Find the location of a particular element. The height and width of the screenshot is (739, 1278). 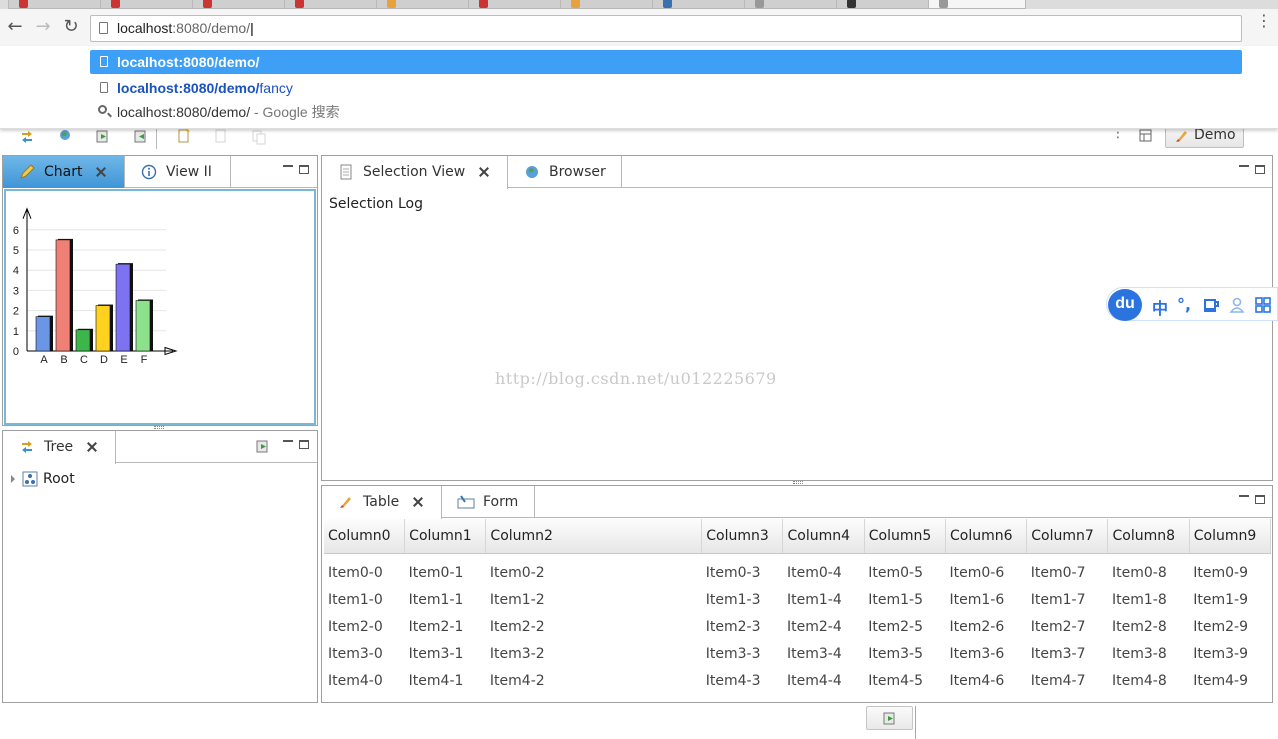

table-cell: Item0-1 is located at coordinates (445, 569).